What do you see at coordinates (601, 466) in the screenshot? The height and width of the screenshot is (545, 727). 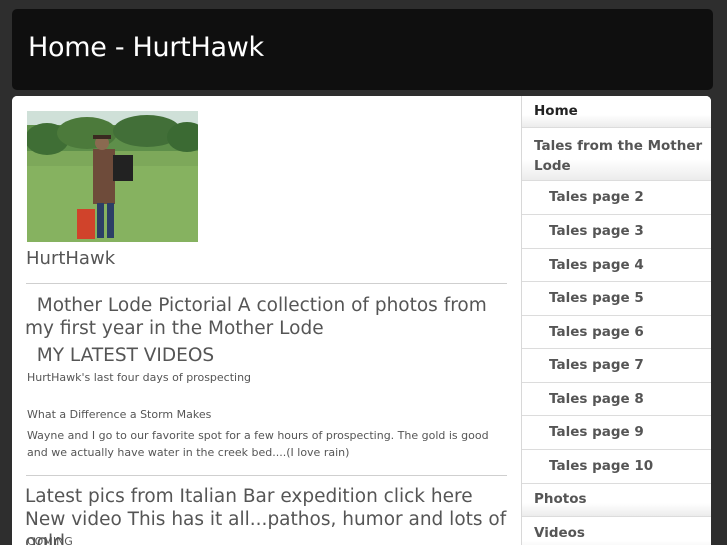 I see `nav-label: Tales page 10` at bounding box center [601, 466].